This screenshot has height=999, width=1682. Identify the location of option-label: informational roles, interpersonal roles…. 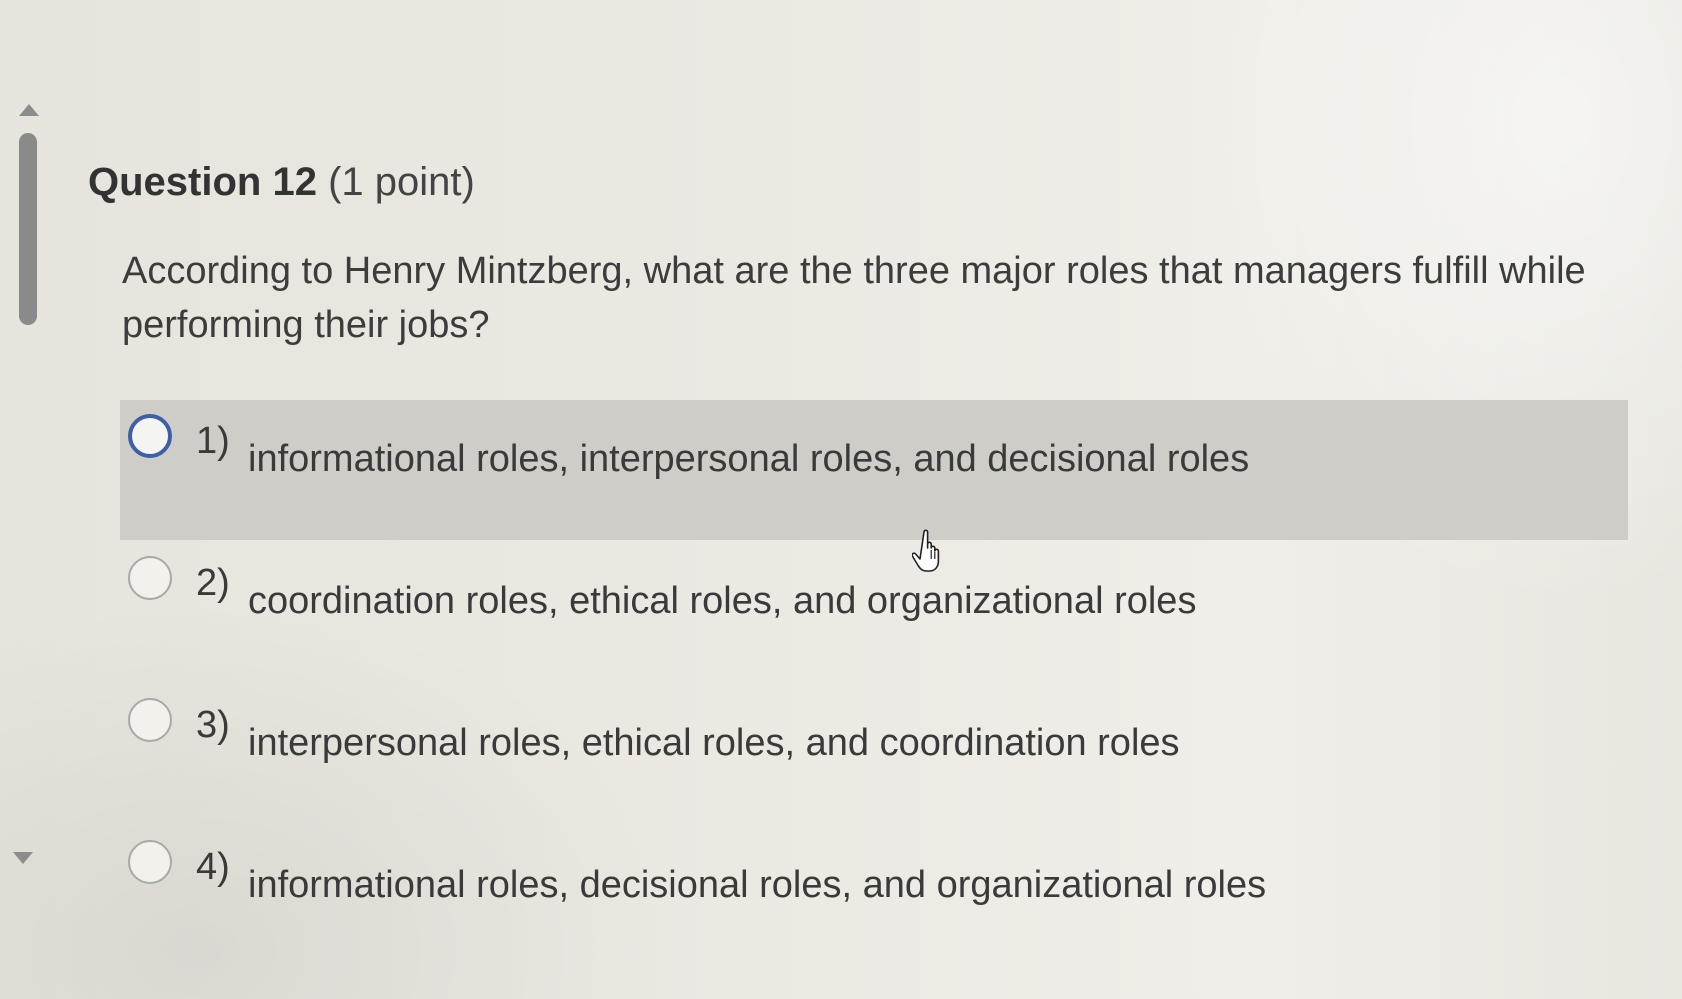
(748, 459).